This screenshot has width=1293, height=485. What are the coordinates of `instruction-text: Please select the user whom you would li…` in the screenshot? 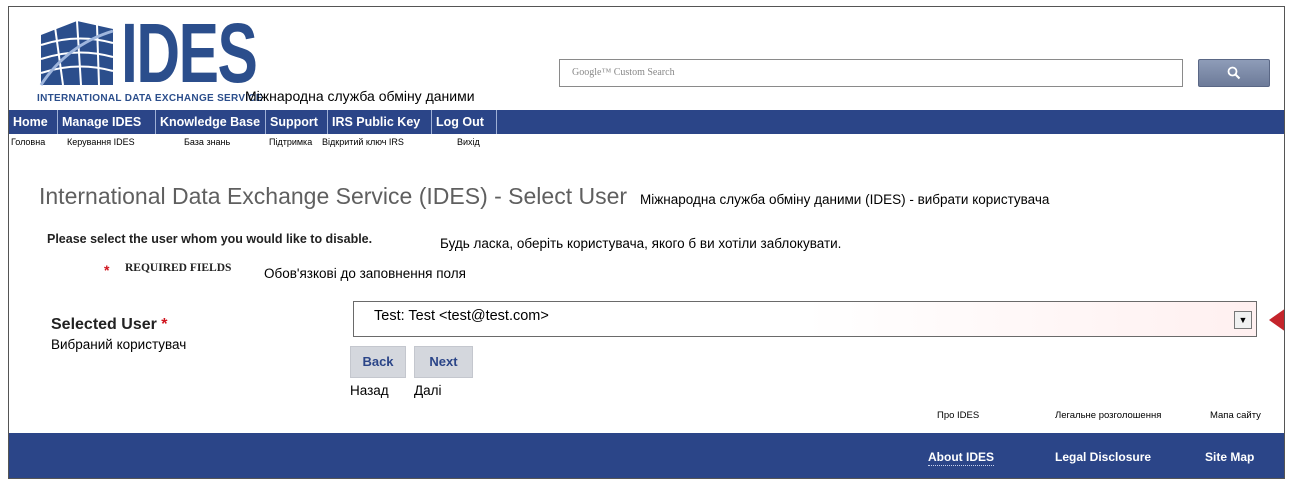 It's located at (210, 239).